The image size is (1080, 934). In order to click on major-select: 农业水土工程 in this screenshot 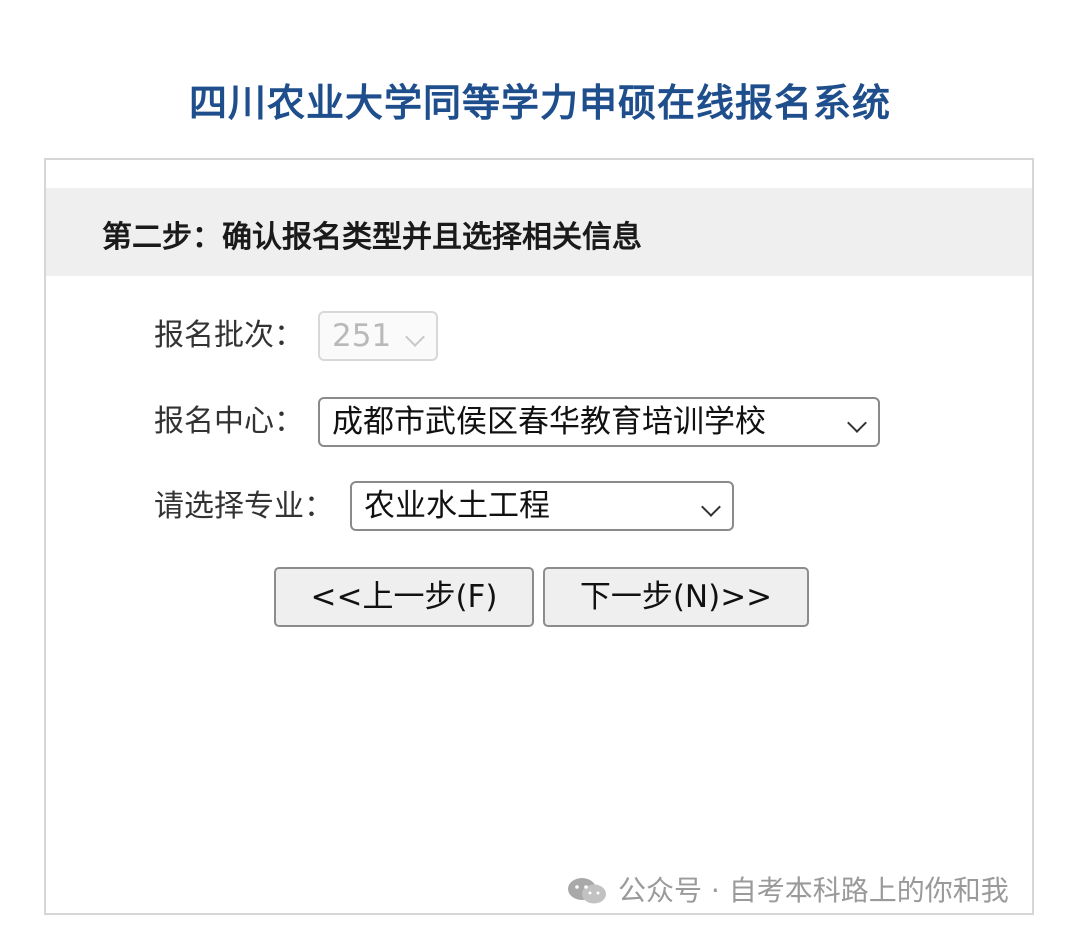, I will do `click(542, 506)`.